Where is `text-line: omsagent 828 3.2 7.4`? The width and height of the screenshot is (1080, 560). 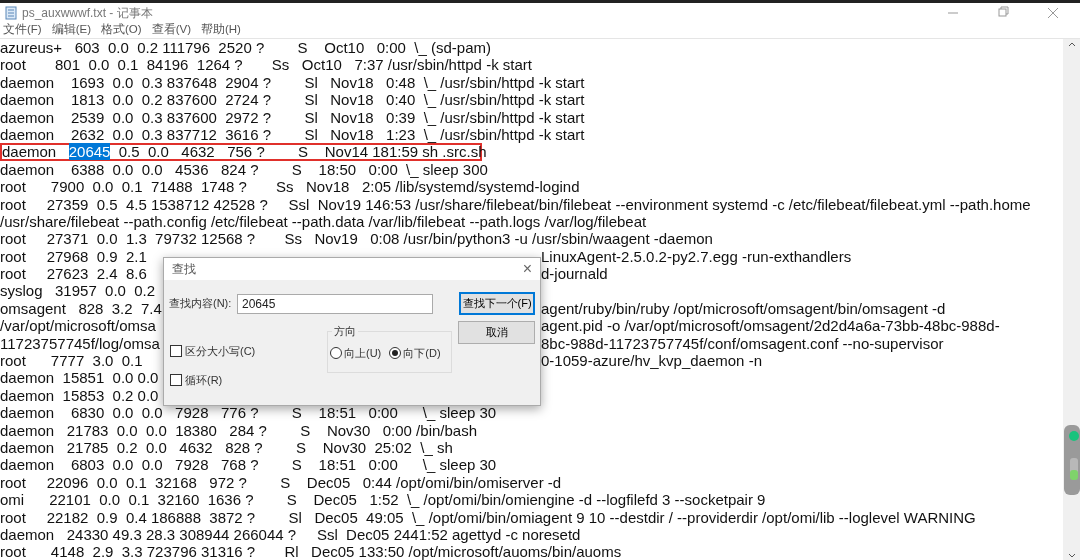
text-line: omsagent 828 3.2 7.4 is located at coordinates (81, 308).